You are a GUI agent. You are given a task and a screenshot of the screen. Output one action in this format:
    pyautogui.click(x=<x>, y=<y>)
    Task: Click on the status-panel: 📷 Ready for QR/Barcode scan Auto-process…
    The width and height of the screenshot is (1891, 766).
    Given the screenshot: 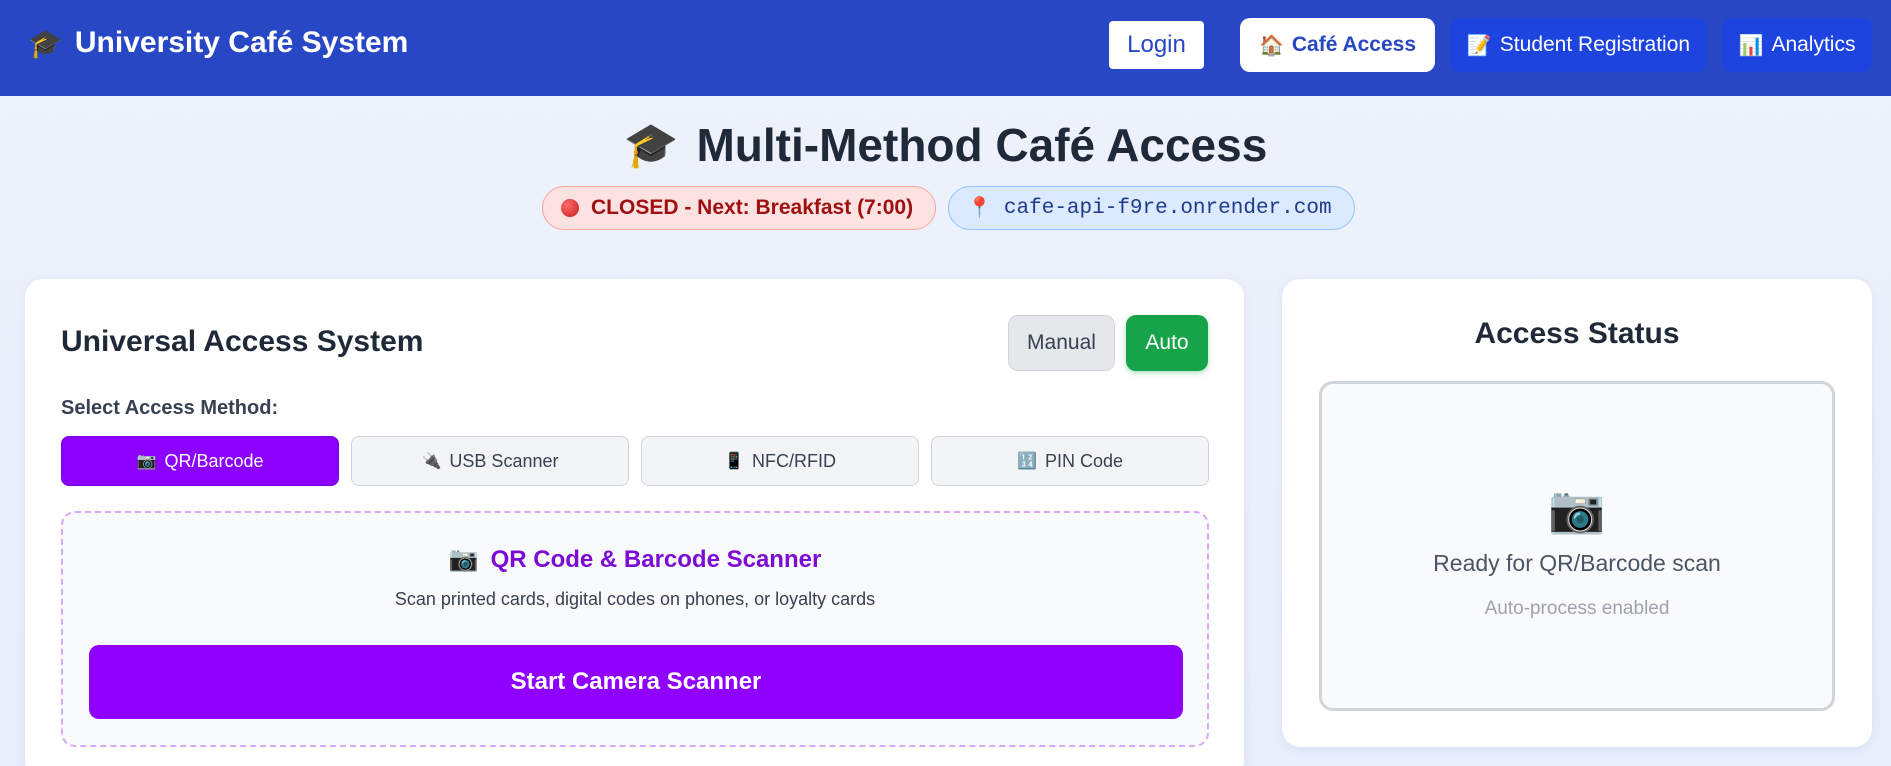 What is the action you would take?
    pyautogui.click(x=1577, y=546)
    